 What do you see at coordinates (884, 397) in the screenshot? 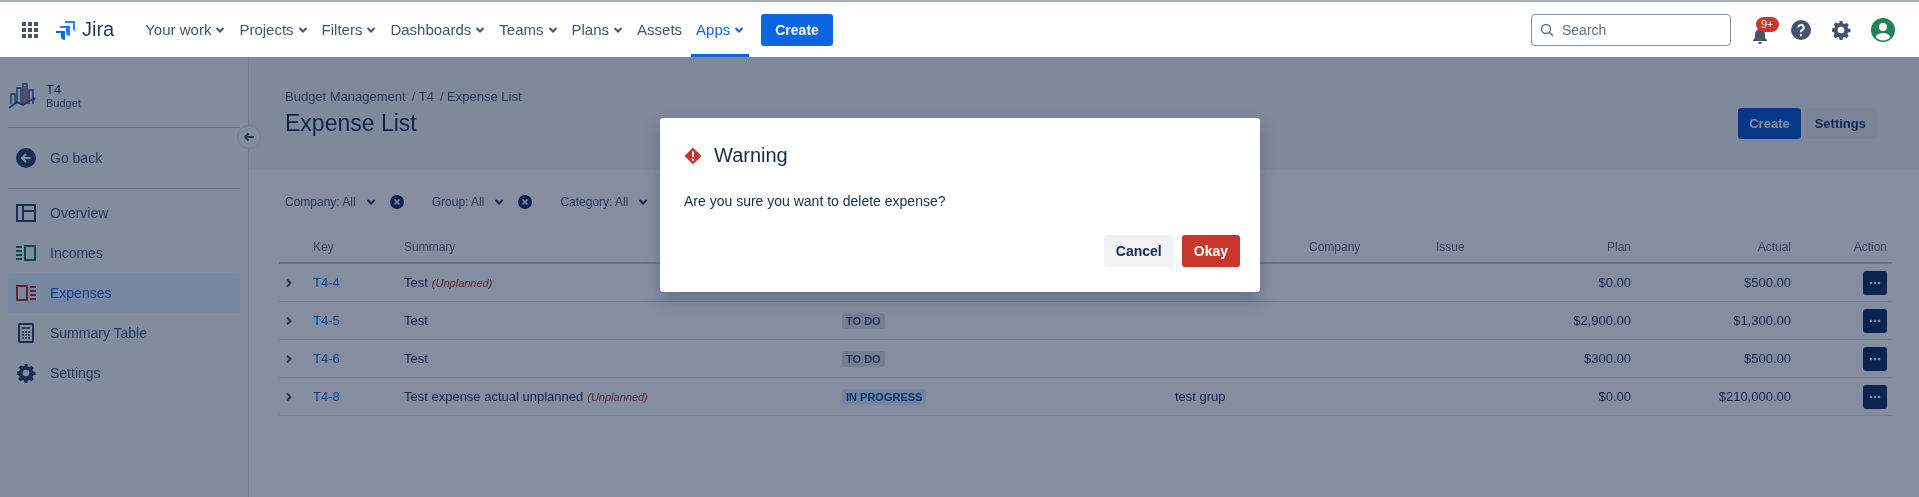
I see `status-lozenge: IN PROGRESS` at bounding box center [884, 397].